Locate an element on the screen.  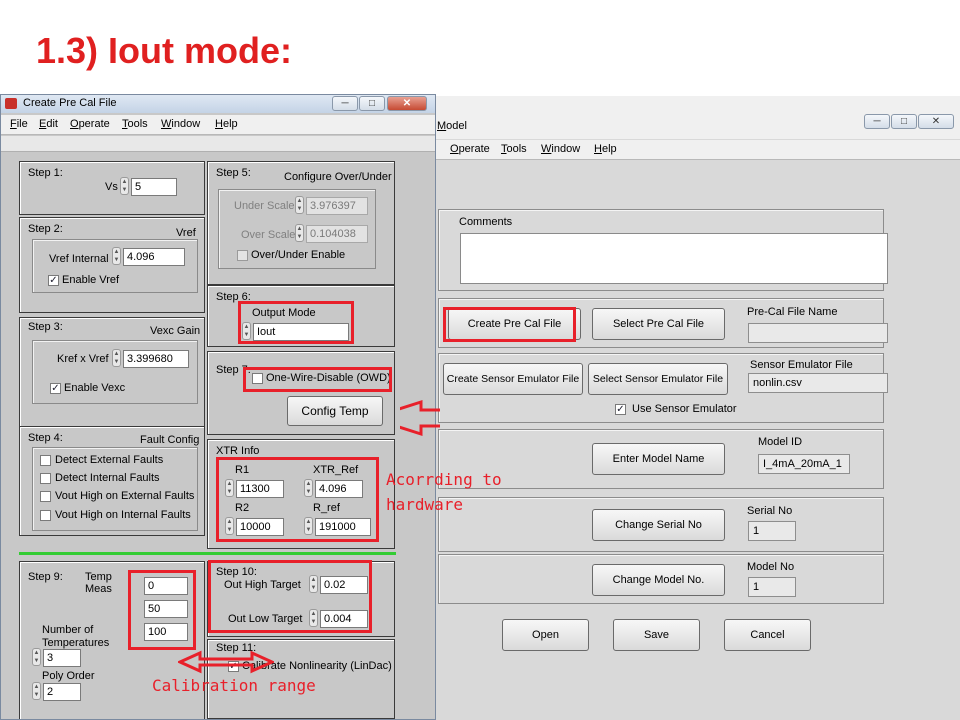
cancel-button: Cancel is located at coordinates (767, 635).